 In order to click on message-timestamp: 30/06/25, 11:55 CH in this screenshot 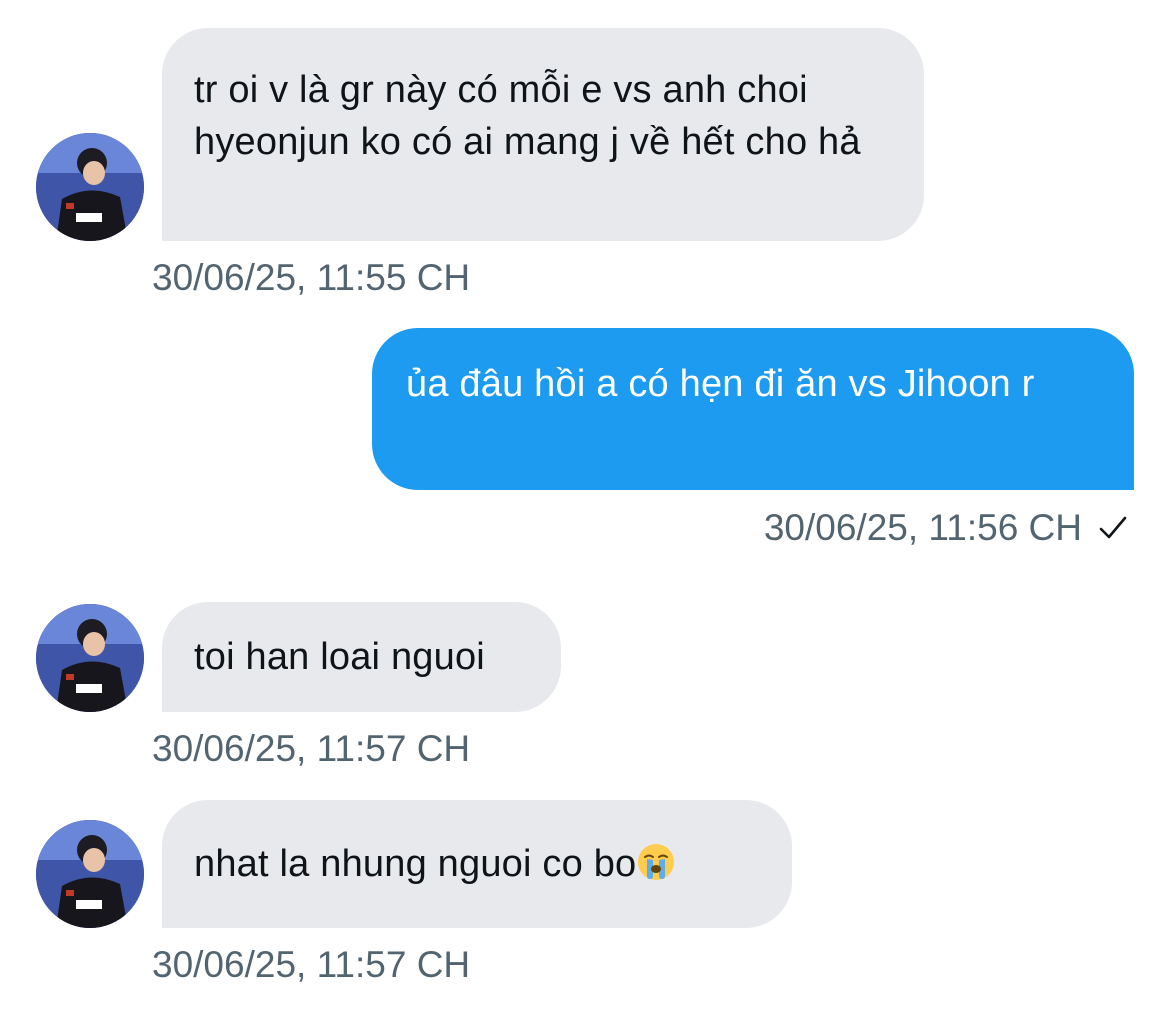, I will do `click(311, 277)`.